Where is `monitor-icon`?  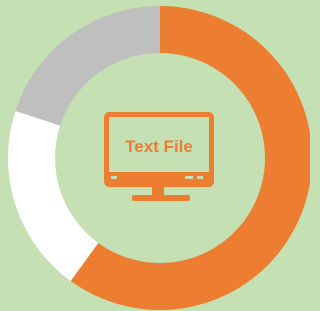
monitor-icon is located at coordinates (159, 156).